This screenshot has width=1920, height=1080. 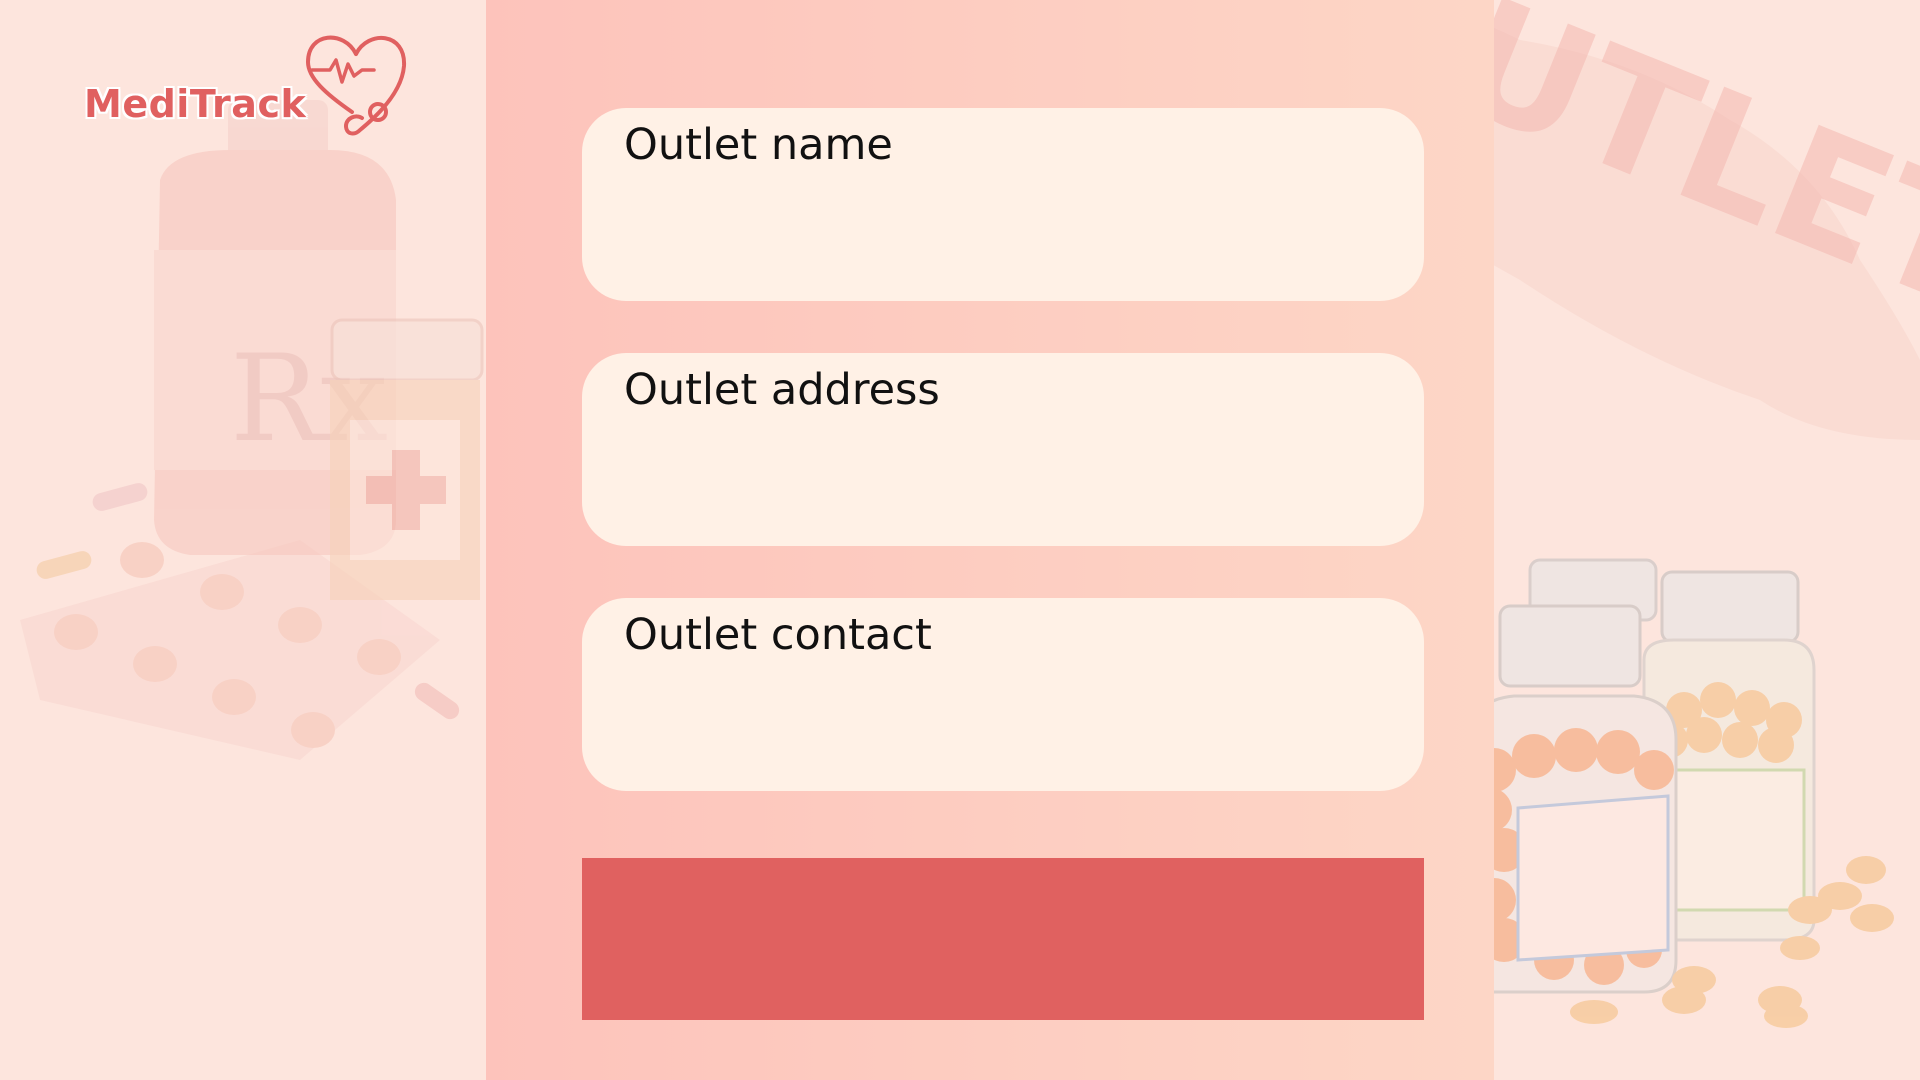 What do you see at coordinates (1006, 708) in the screenshot?
I see `outlet-contact-input` at bounding box center [1006, 708].